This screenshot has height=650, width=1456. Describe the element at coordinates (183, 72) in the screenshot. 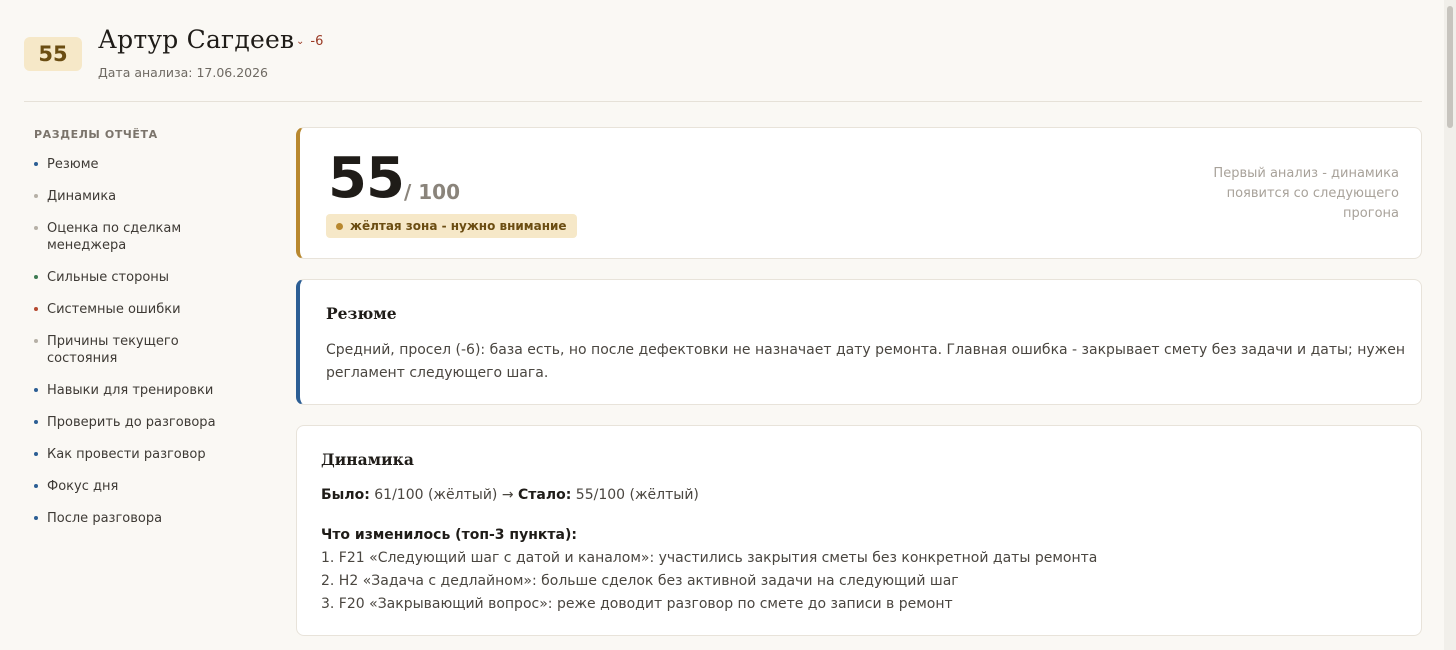

I see `analysis-date: Дата анализа: 17.06.2026` at that location.